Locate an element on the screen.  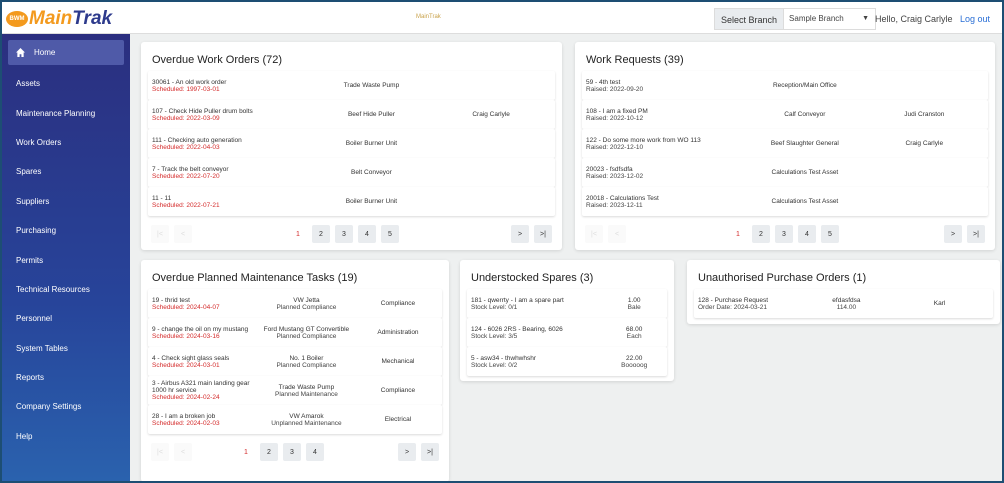
item-asset: Belt Conveyor is located at coordinates (371, 172).